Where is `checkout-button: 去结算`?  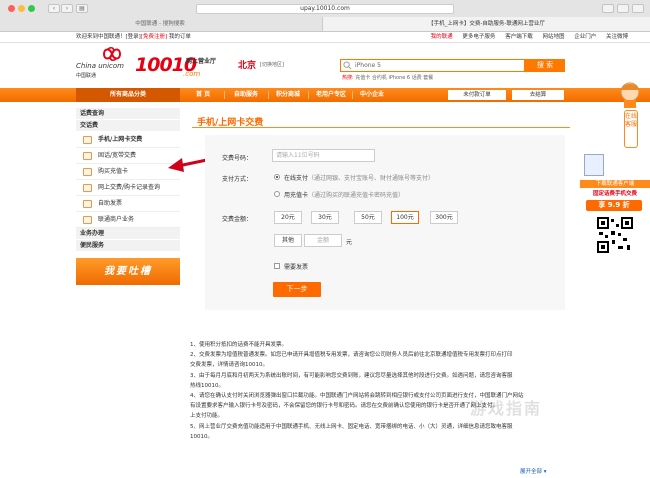 checkout-button: 去结算 is located at coordinates (538, 95).